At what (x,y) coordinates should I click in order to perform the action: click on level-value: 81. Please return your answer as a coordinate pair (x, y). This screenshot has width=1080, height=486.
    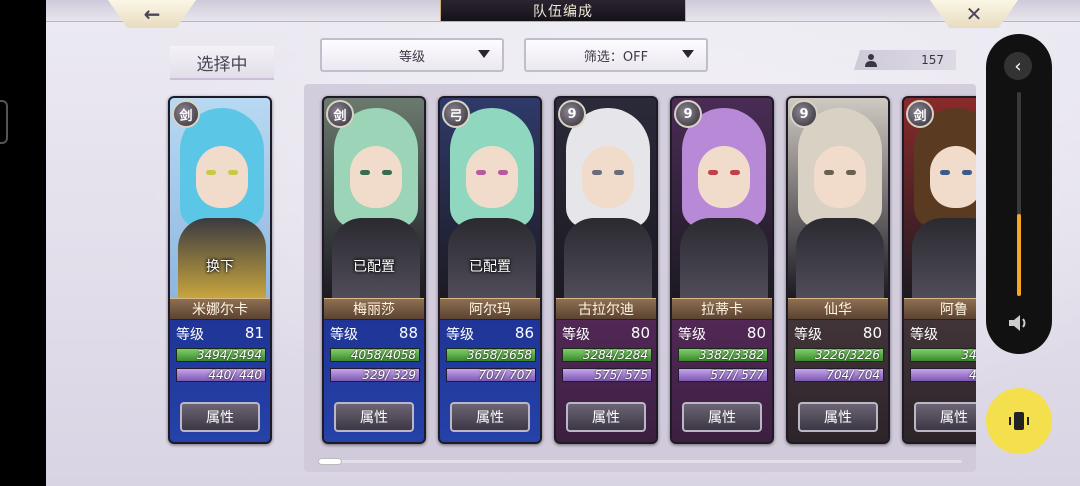
    Looking at the image, I should click on (254, 333).